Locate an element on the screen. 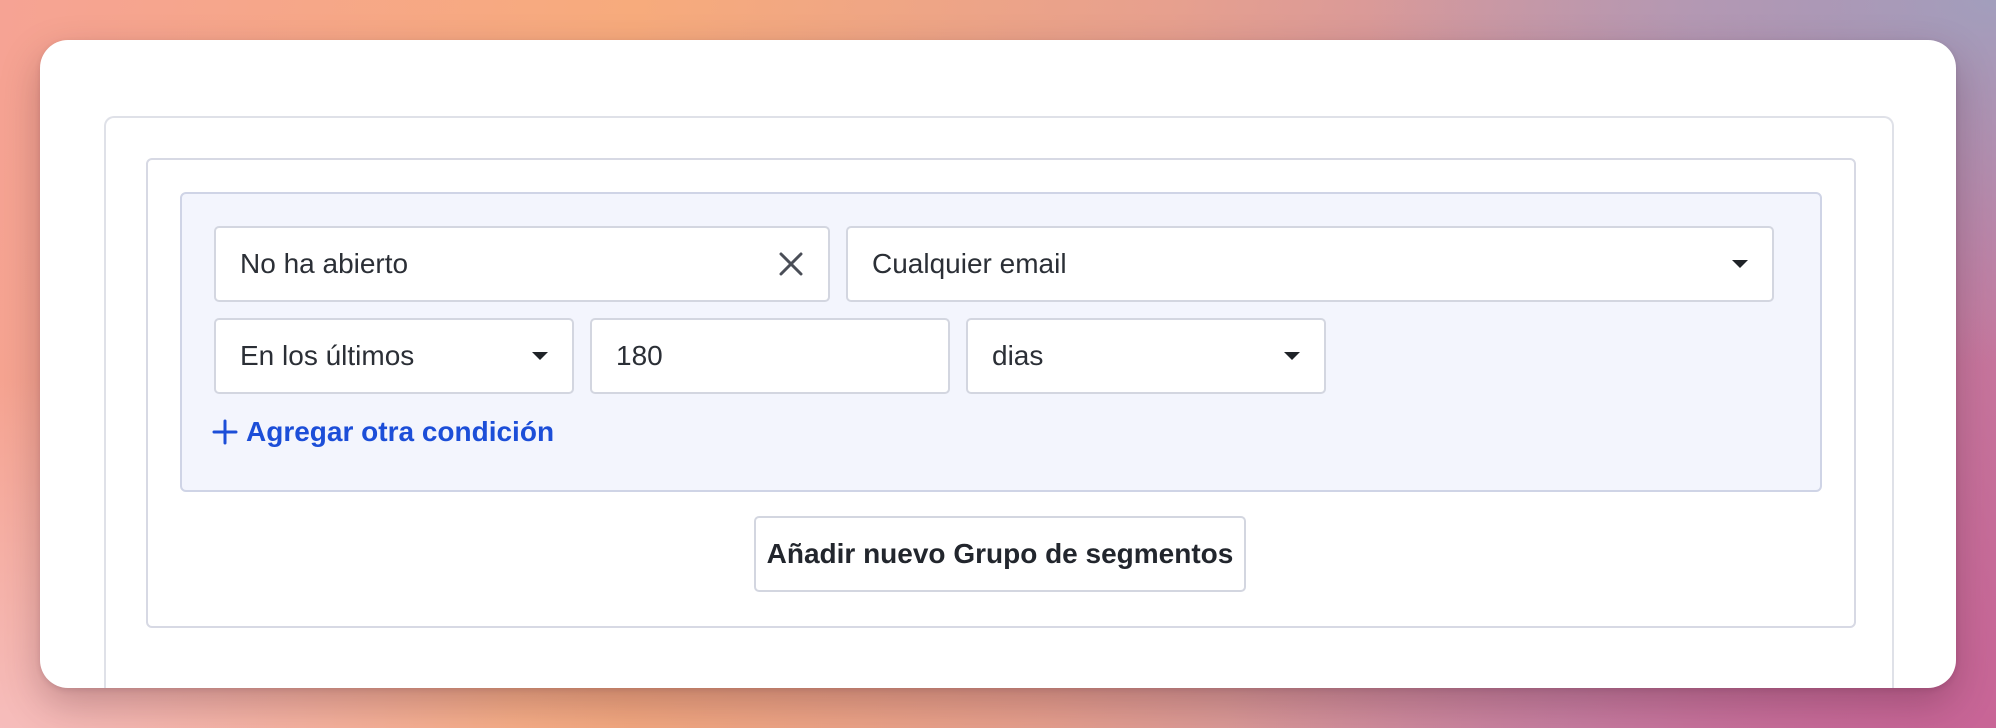  period-select: En los últimos is located at coordinates (394, 356).